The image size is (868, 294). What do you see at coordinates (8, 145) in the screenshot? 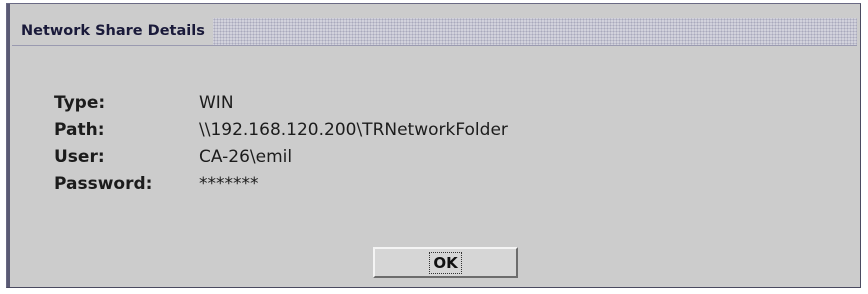
I see `dialog-left-border` at bounding box center [8, 145].